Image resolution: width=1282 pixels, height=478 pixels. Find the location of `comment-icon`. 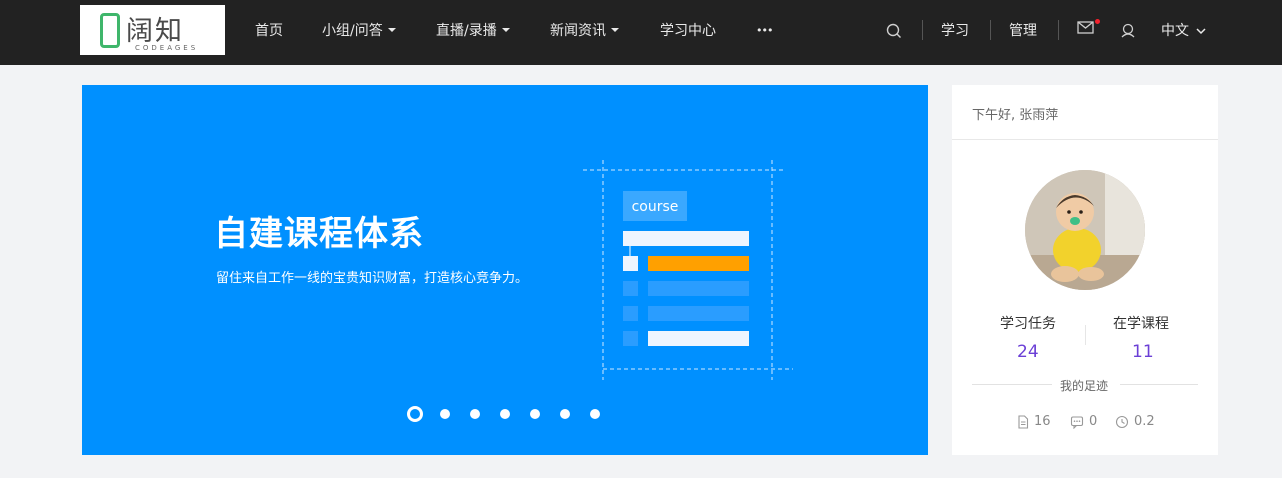

comment-icon is located at coordinates (1077, 422).